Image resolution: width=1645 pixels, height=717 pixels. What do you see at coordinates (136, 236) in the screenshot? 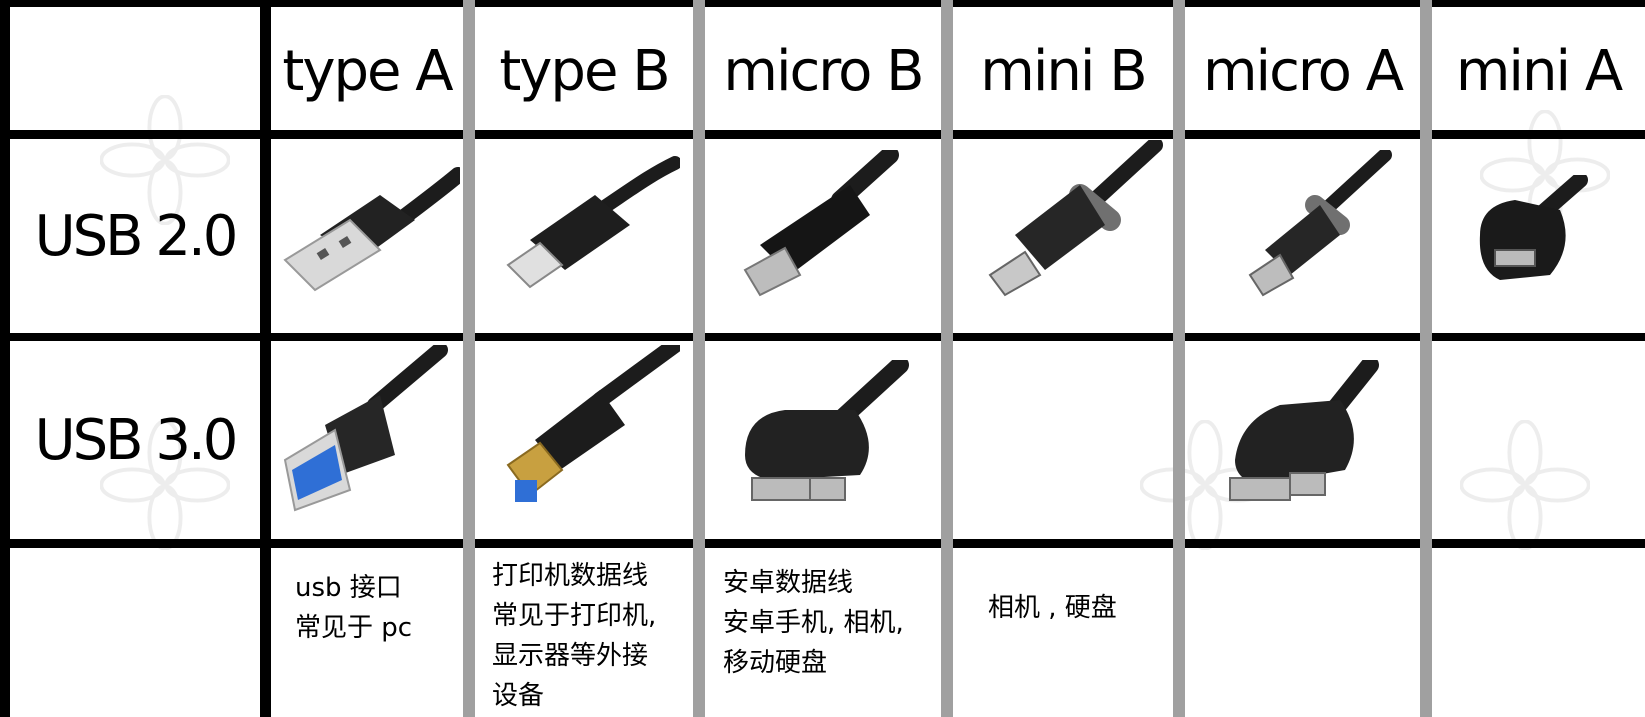
I see `row-label-usb2: USB 2.0` at bounding box center [136, 236].